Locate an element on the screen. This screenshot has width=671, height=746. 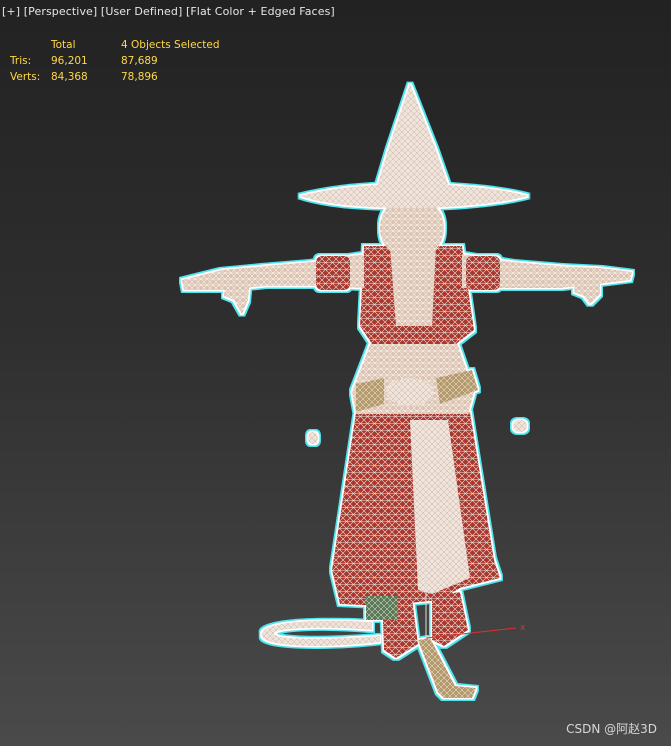
boot-right-mesh is located at coordinates (450, 619).